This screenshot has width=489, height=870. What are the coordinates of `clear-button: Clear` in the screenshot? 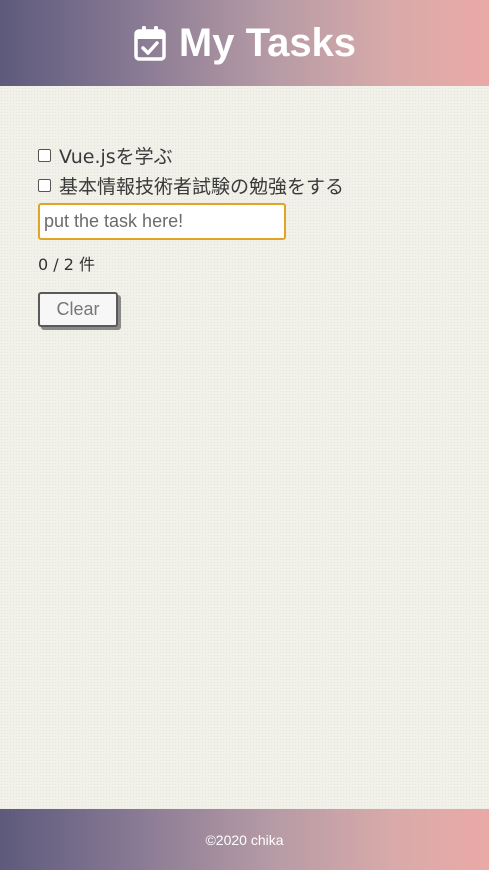 It's located at (78, 309).